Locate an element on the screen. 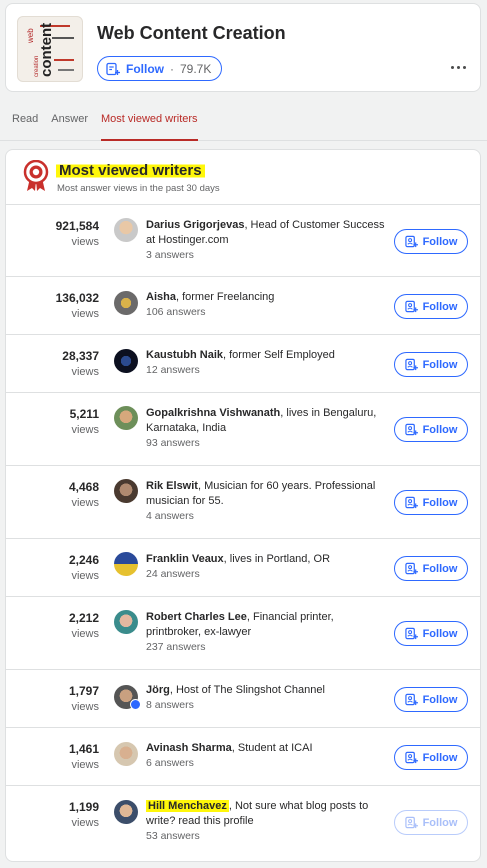  answer-count: 4 answers is located at coordinates (266, 516).